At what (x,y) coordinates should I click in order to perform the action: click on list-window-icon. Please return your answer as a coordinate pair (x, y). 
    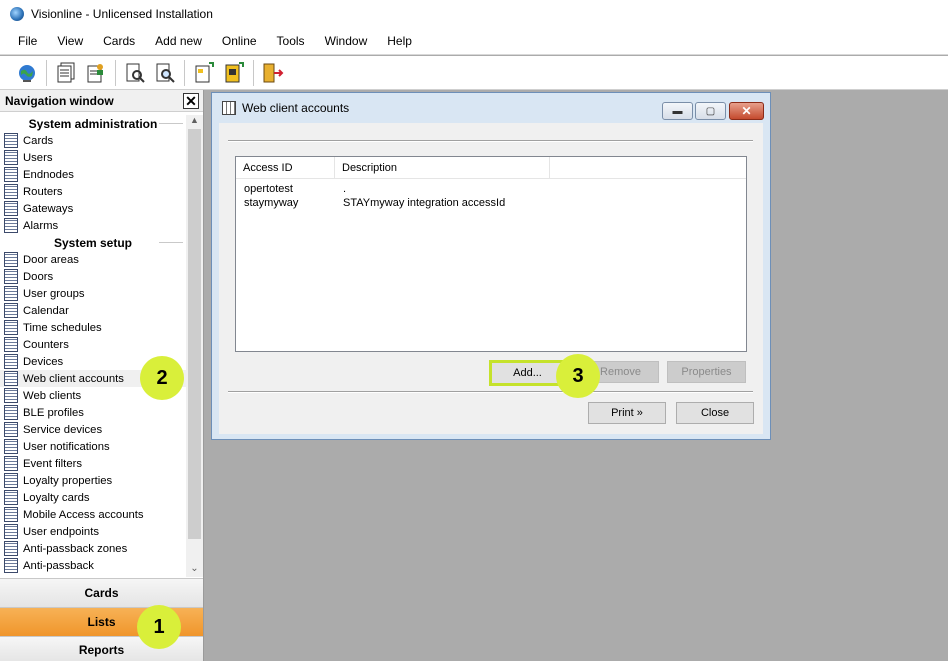
    Looking at the image, I should click on (229, 108).